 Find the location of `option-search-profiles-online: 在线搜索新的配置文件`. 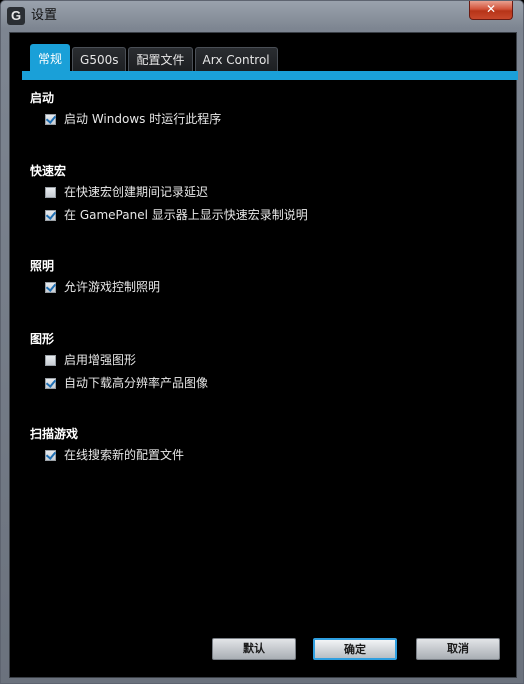

option-search-profiles-online: 在线搜索新的配置文件 is located at coordinates (114, 455).